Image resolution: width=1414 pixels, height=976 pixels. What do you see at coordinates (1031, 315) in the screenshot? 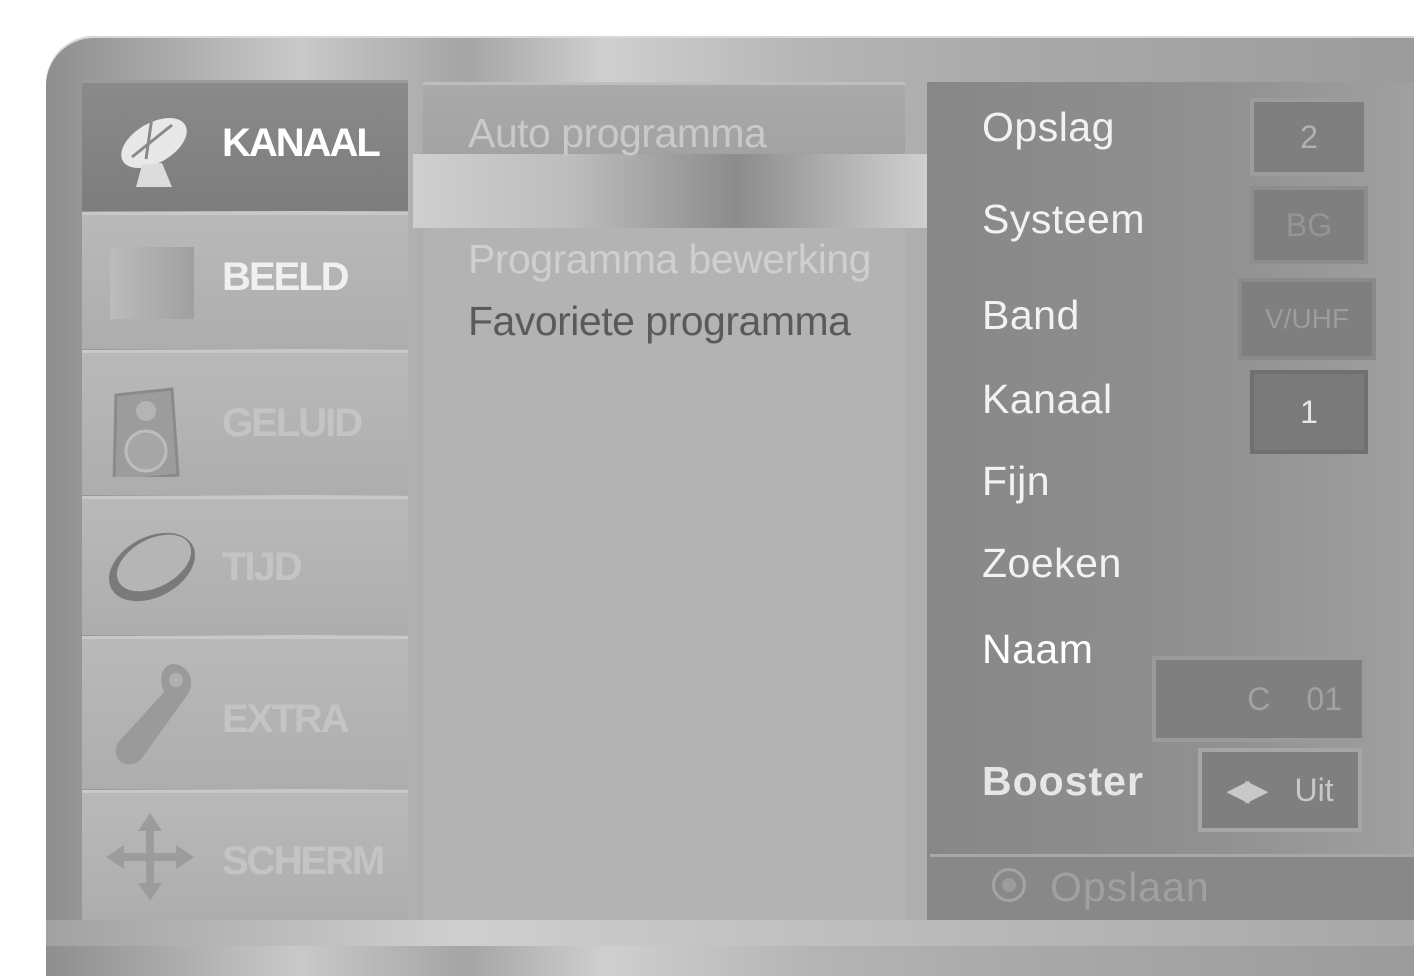
I see `band-label: Band` at bounding box center [1031, 315].